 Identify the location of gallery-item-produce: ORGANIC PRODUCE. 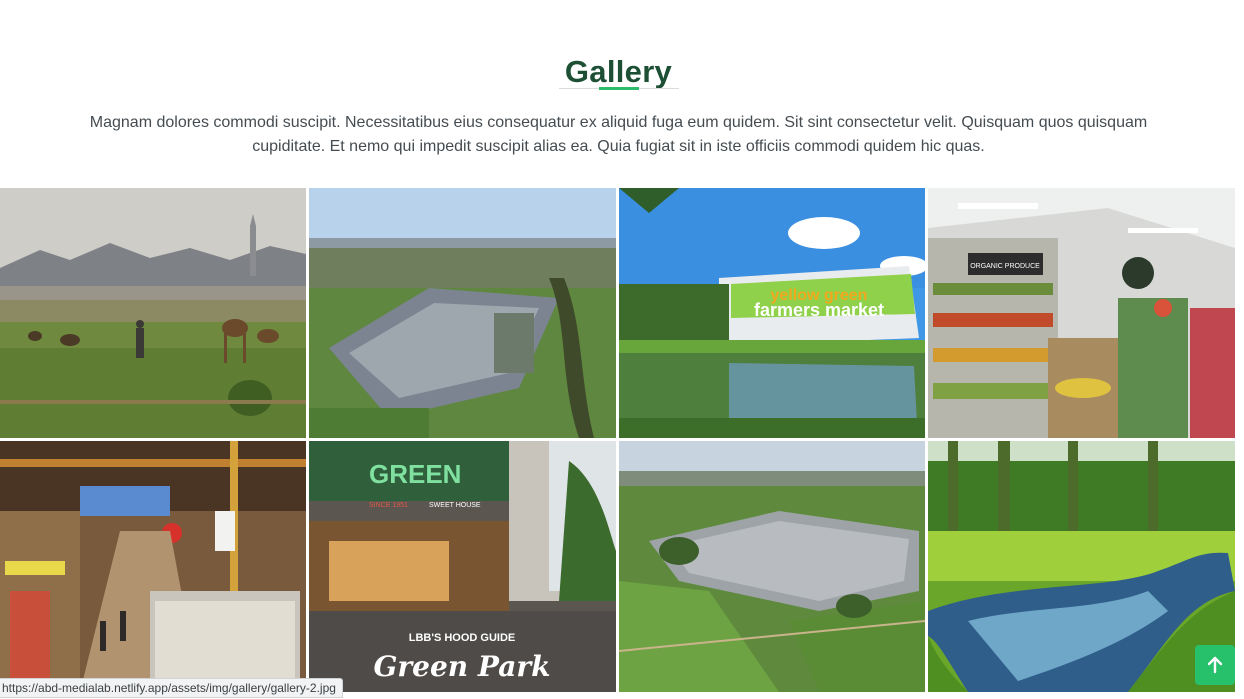
(1081, 313).